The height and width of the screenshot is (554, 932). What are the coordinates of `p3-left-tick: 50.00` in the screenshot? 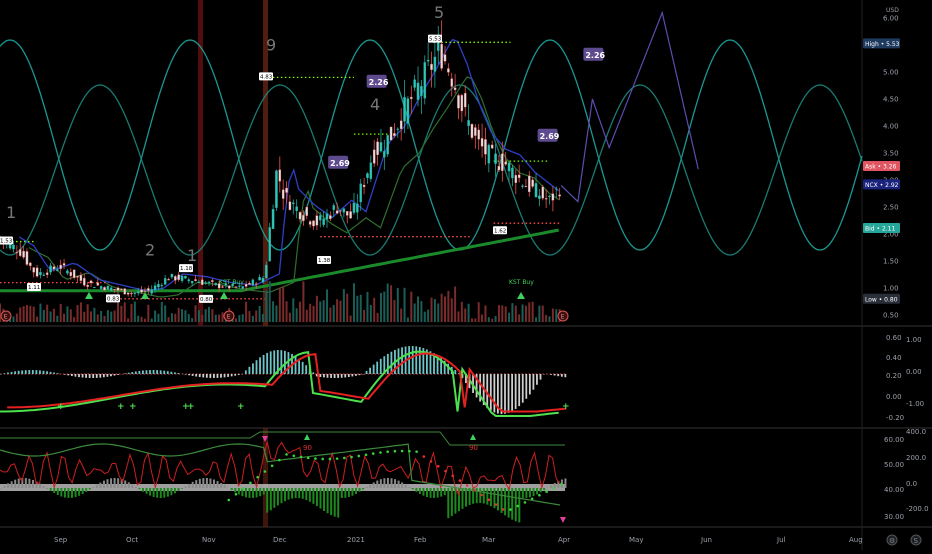 It's located at (894, 465).